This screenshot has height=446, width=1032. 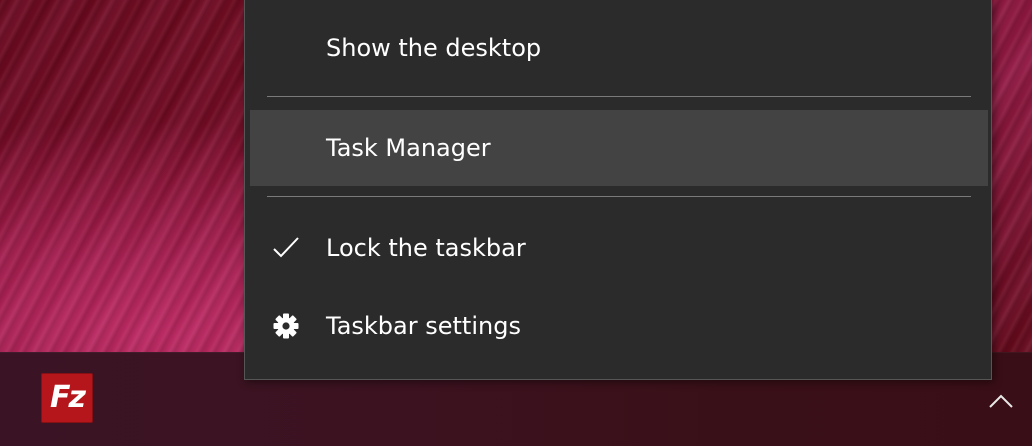 I want to click on menu-item-task-manager: Task Manager, so click(x=619, y=148).